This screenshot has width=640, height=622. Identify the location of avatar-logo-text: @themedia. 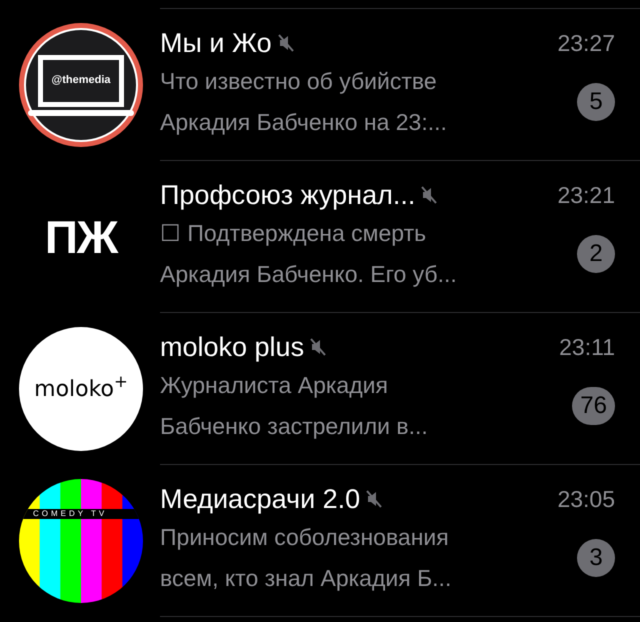
(81, 80).